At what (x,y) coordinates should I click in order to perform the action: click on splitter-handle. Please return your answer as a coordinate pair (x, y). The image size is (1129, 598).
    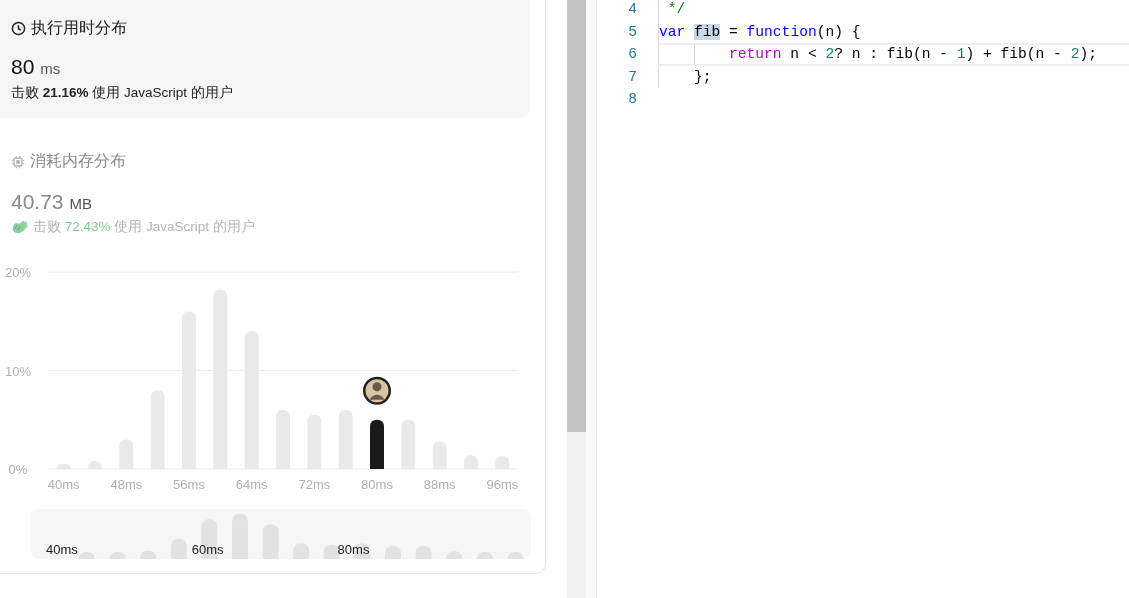
    Looking at the image, I should click on (591, 299).